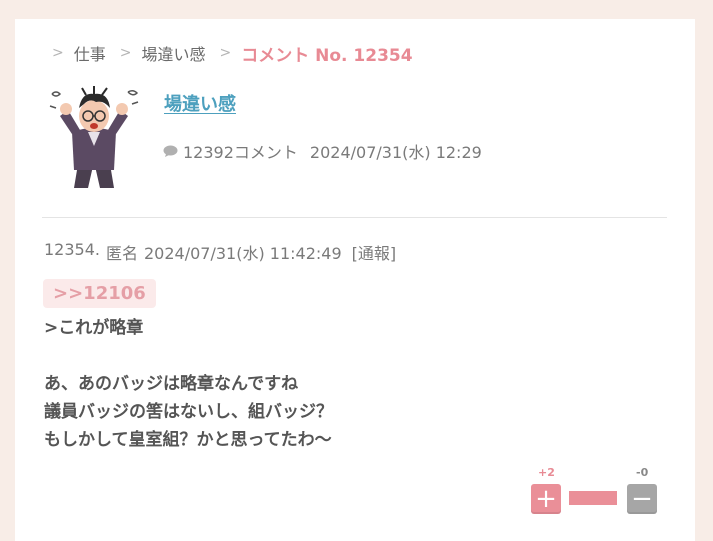  Describe the element at coordinates (72, 249) in the screenshot. I see `comment-number: 12354.` at that location.